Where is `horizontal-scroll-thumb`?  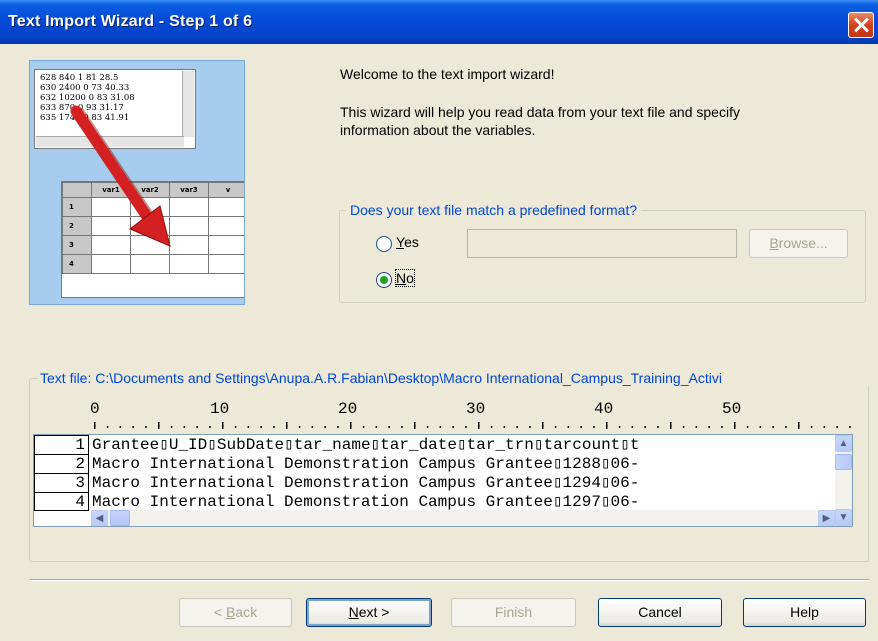 horizontal-scroll-thumb is located at coordinates (120, 518).